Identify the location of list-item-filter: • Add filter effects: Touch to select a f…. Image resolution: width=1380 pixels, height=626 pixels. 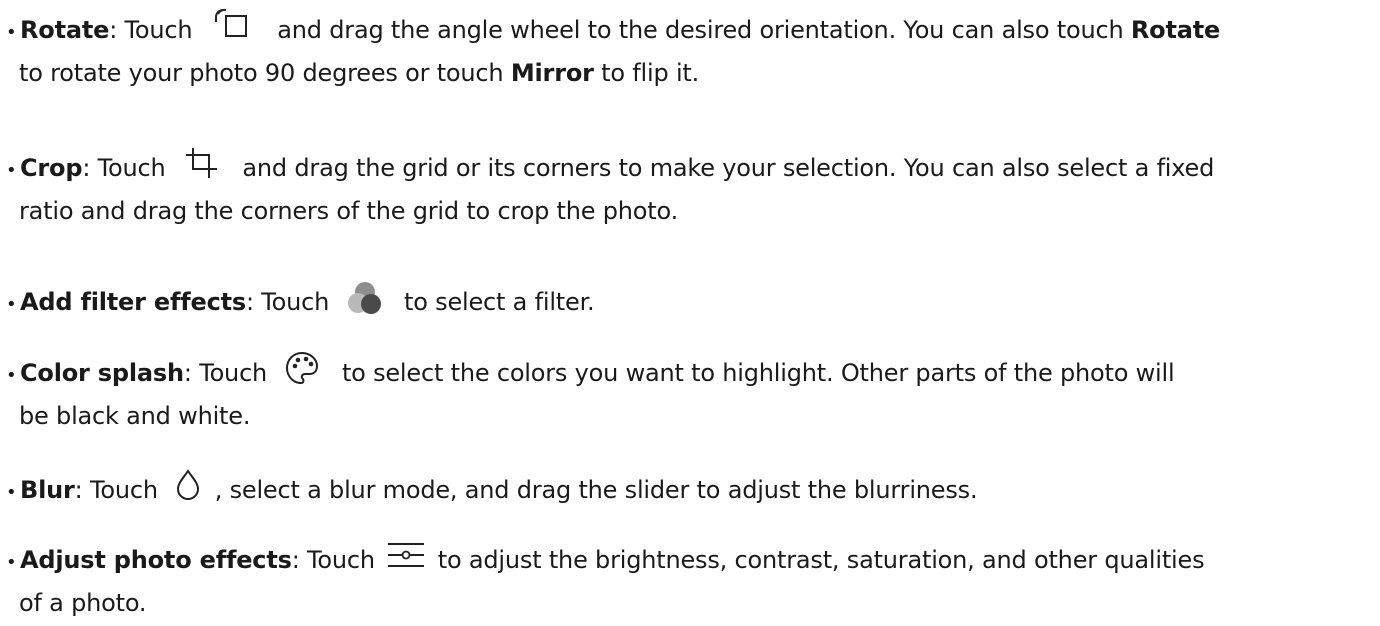
(685, 303).